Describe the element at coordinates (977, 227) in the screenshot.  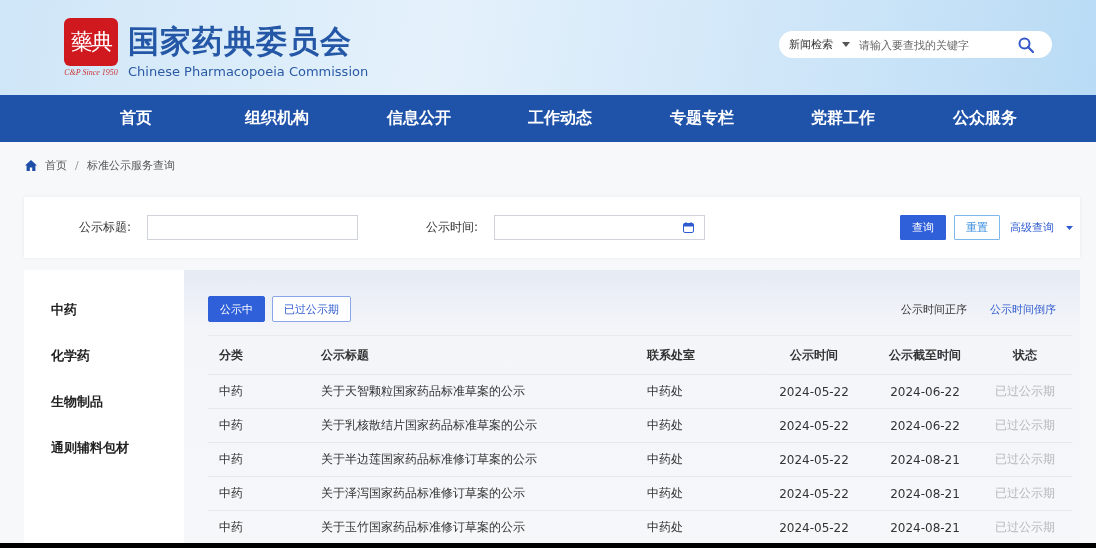
I see `reset-button: 重置` at that location.